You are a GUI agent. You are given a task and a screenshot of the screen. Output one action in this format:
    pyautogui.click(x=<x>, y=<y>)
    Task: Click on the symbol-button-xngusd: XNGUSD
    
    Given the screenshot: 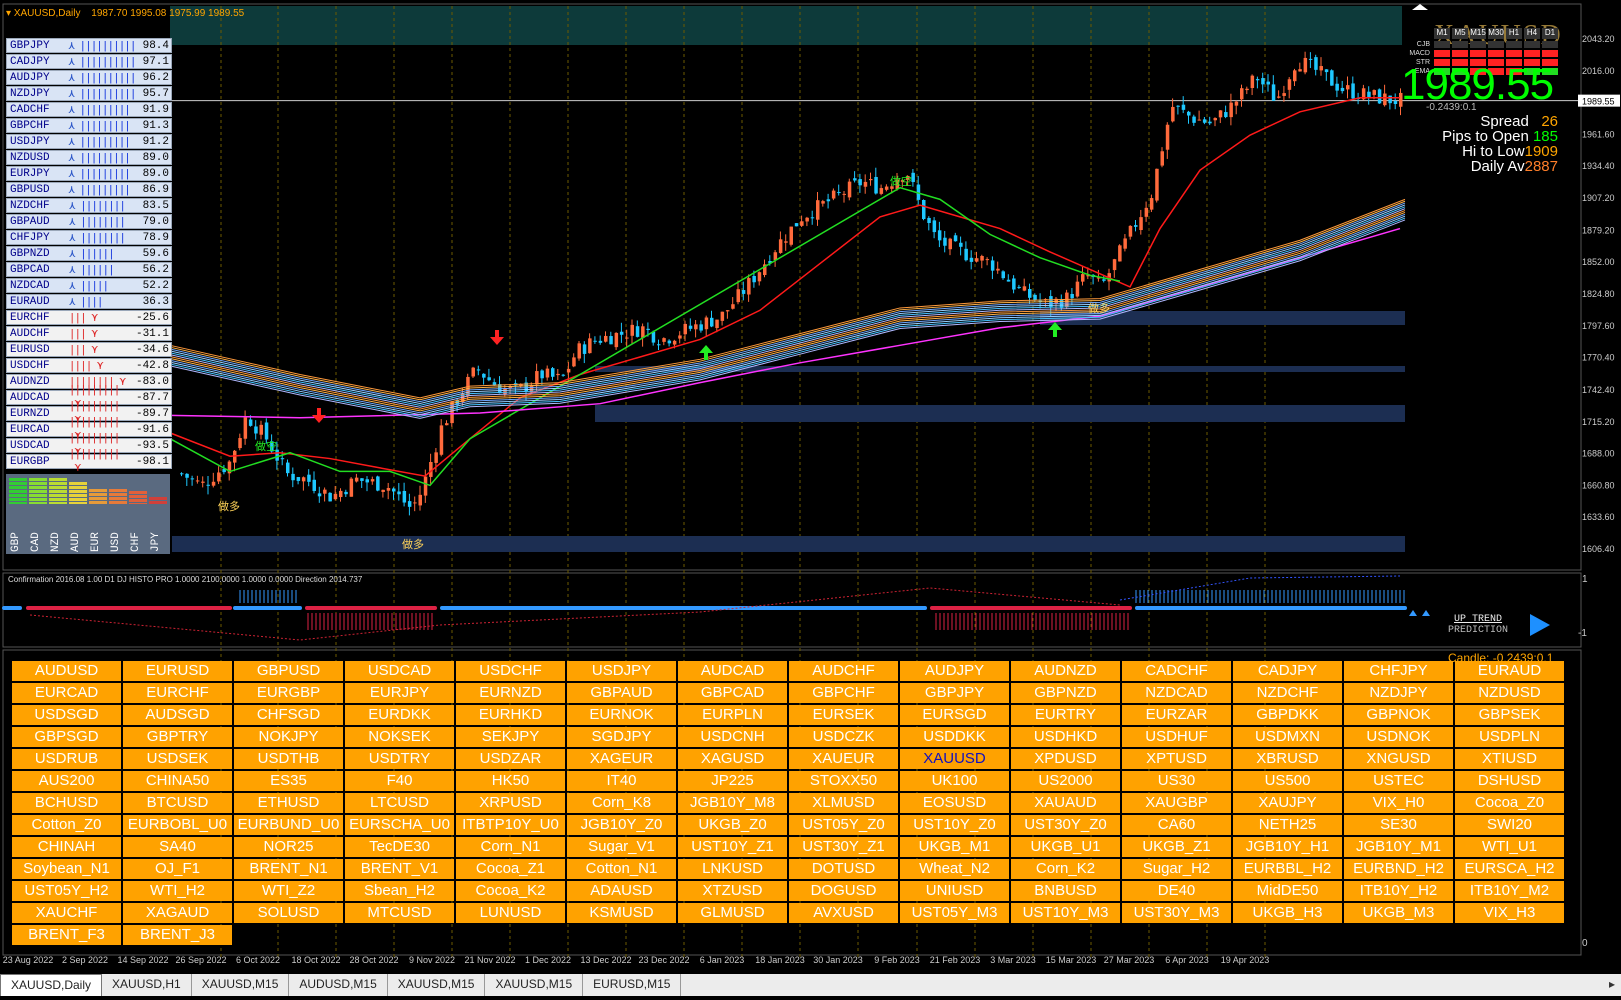 What is the action you would take?
    pyautogui.click(x=1398, y=759)
    